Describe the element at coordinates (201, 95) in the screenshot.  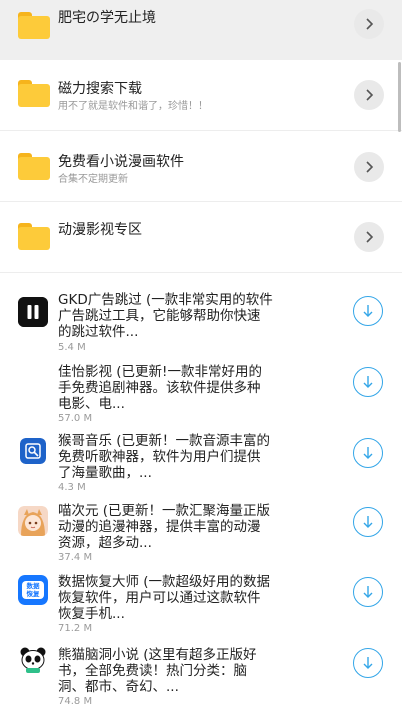
I see `folder-row: 磁力搜索下载 用不了就是软件和谐了，珍惜！！` at that location.